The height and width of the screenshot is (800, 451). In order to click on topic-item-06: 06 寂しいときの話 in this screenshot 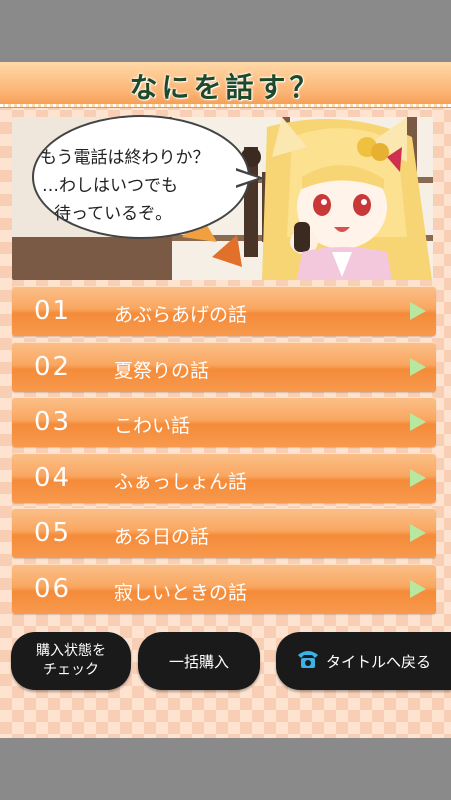, I will do `click(224, 589)`.